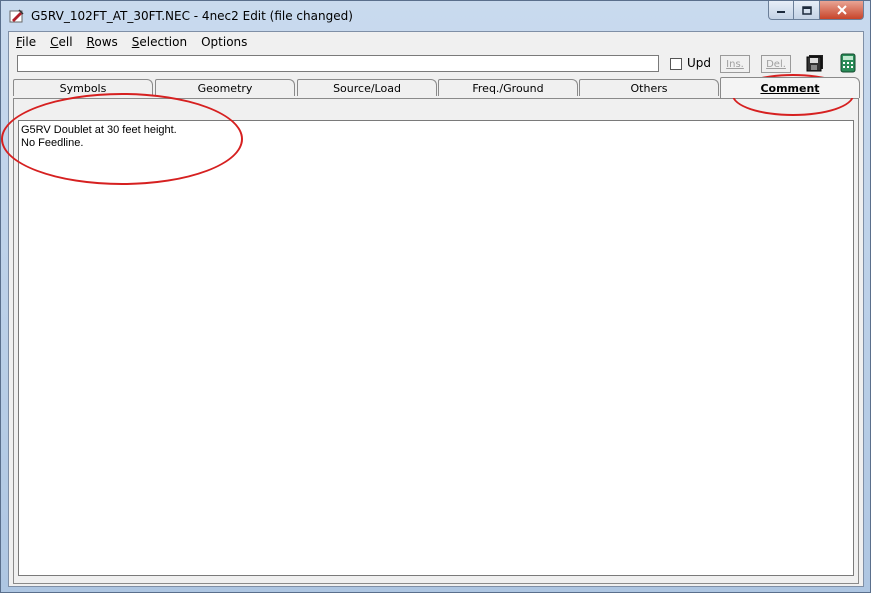 The image size is (871, 593). I want to click on maximize-icon, so click(806, 10).